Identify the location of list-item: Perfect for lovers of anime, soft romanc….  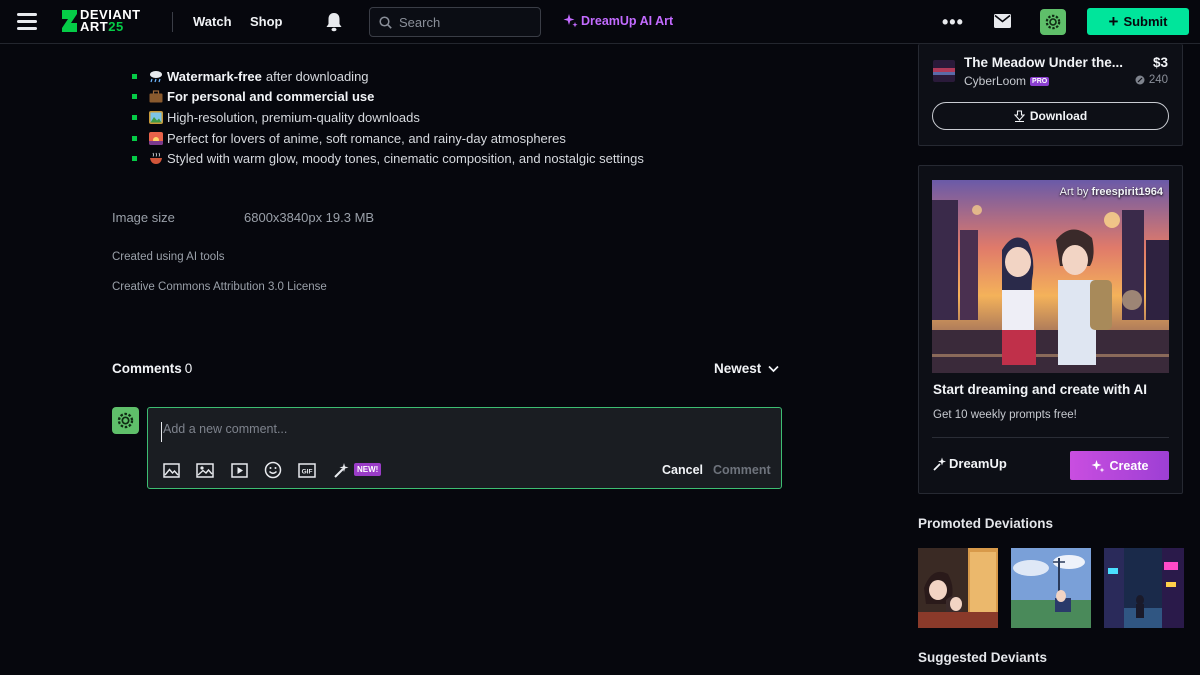
(388, 138).